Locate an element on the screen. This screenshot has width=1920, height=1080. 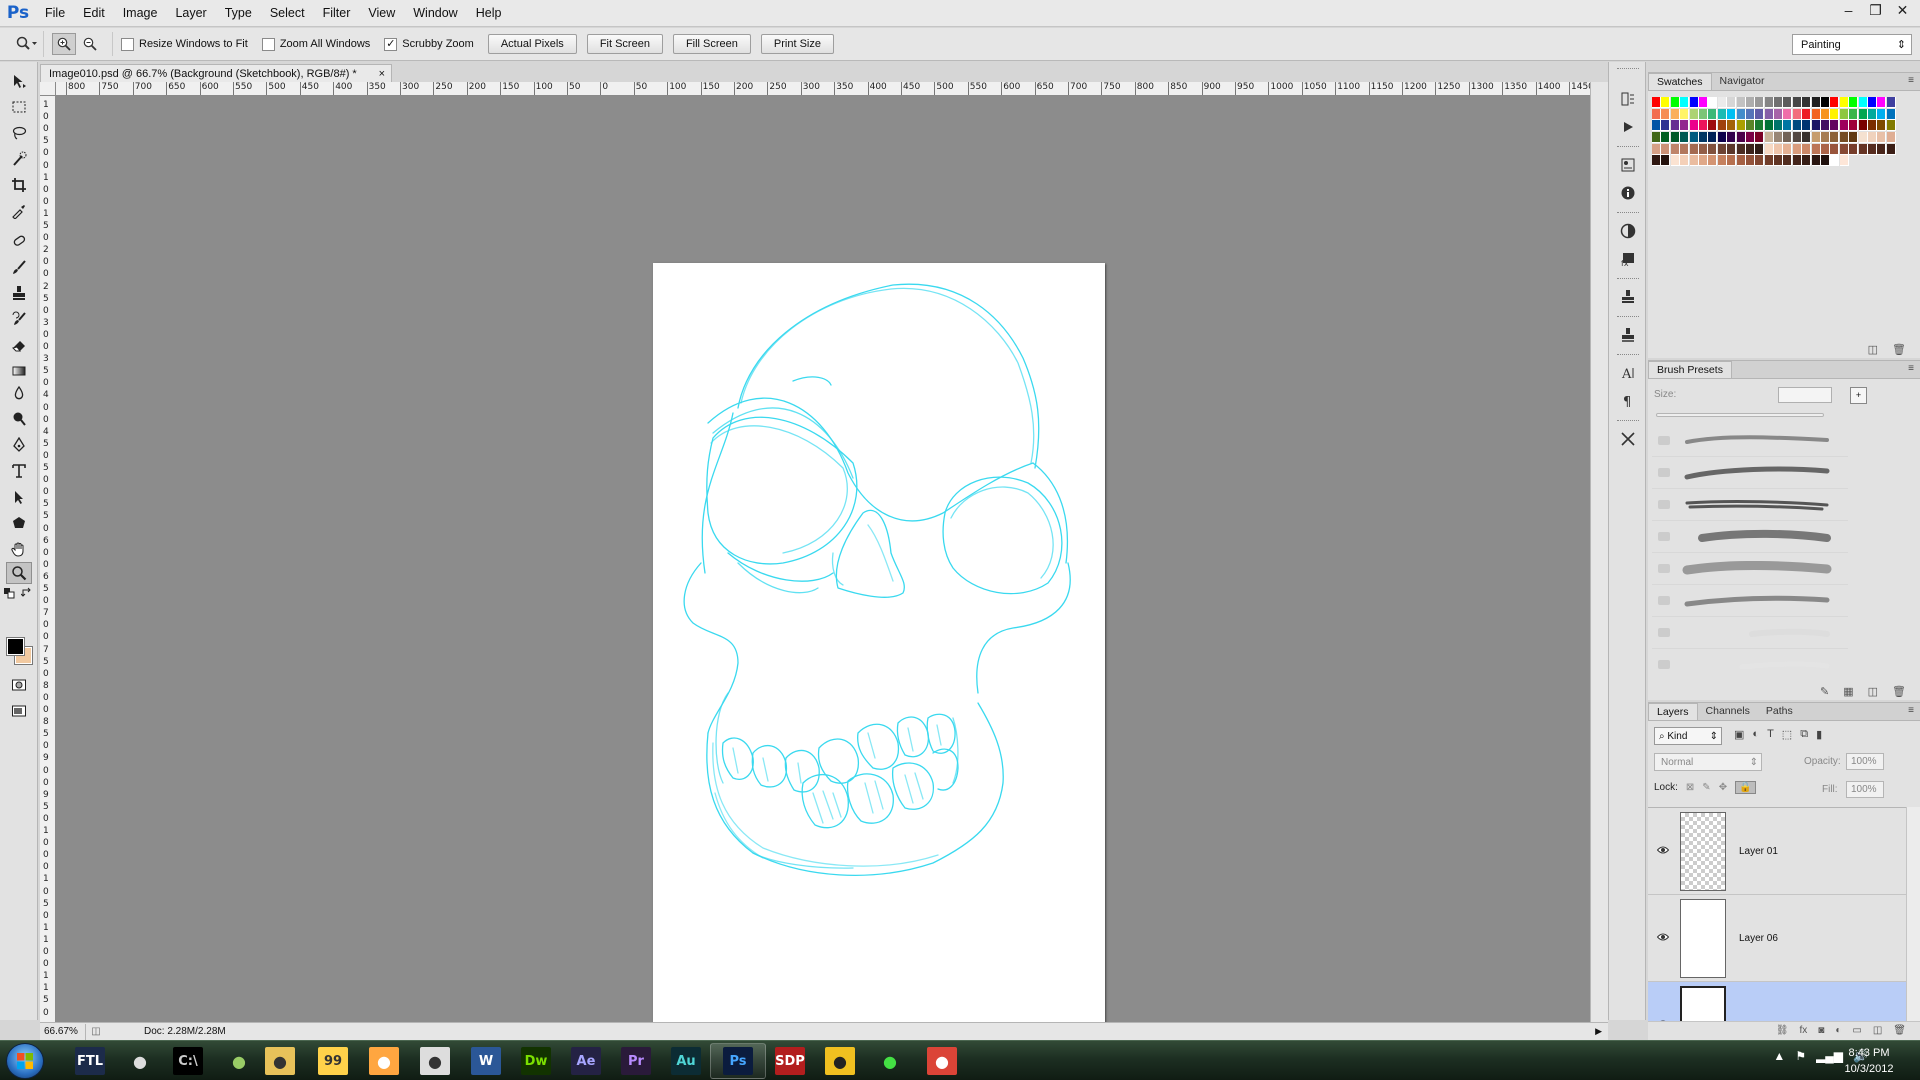
status-menu-arrow-icon: ▶ is located at coordinates (1598, 1031).